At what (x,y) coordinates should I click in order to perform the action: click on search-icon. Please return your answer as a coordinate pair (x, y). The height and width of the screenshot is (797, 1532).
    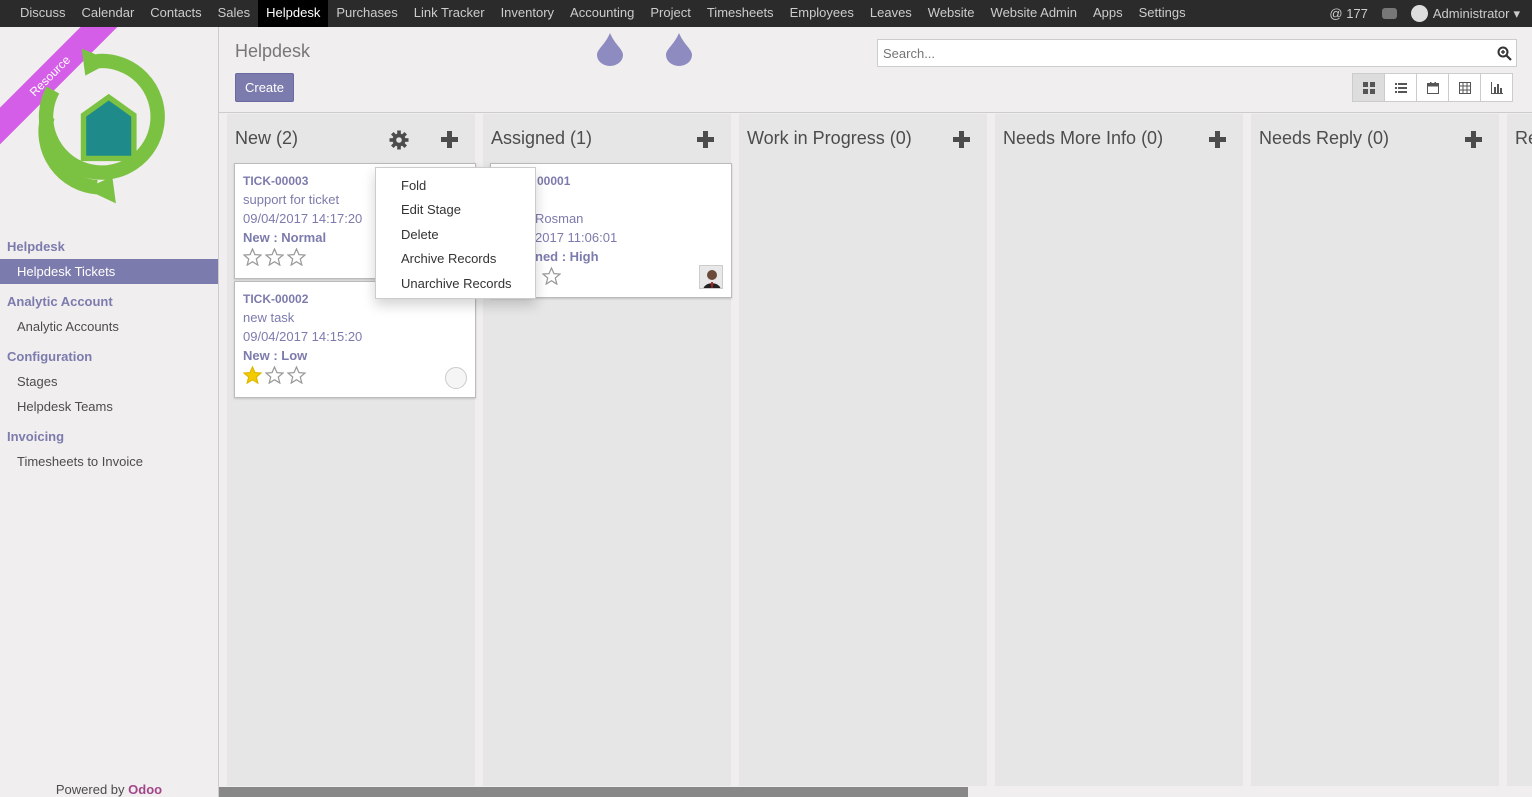
    Looking at the image, I should click on (1504, 53).